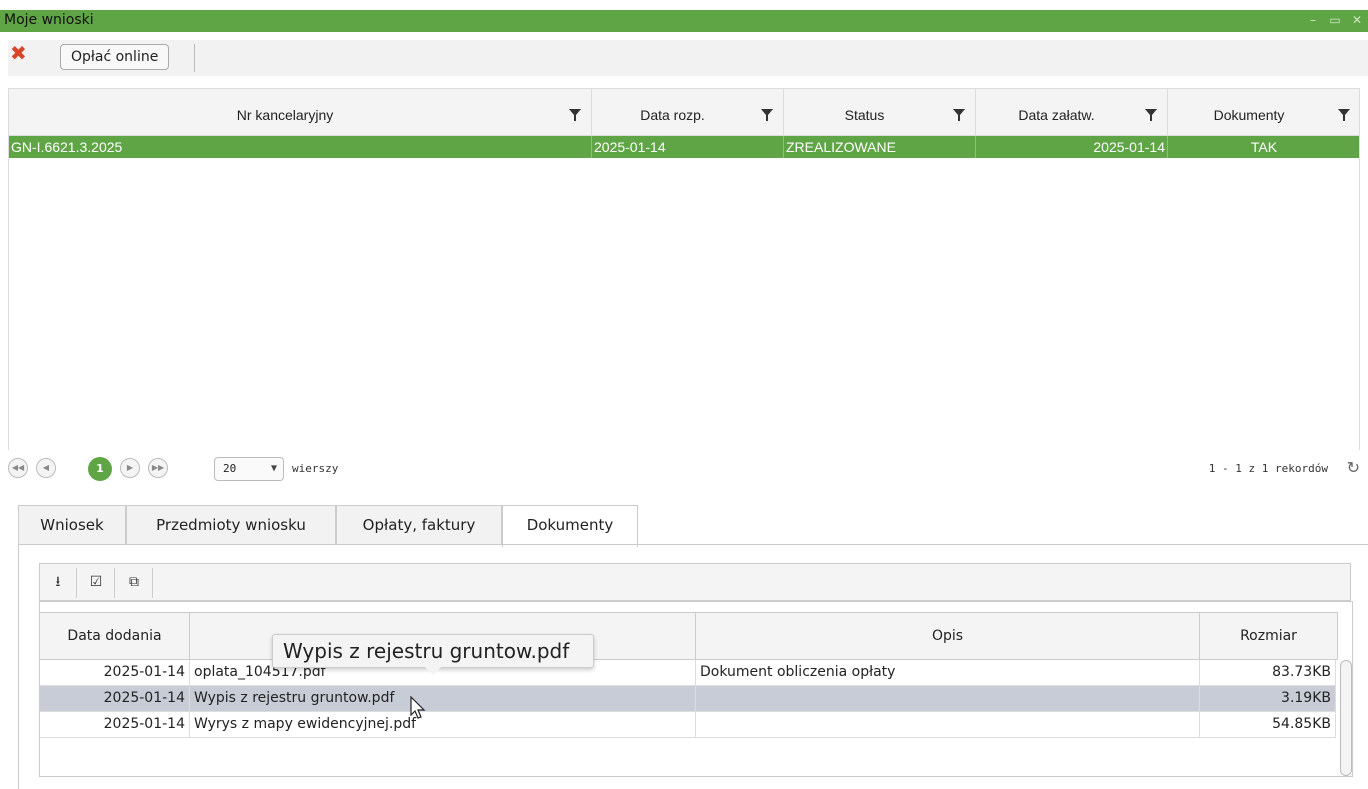 This screenshot has width=1368, height=789. I want to click on tooltip-tail, so click(433, 671).